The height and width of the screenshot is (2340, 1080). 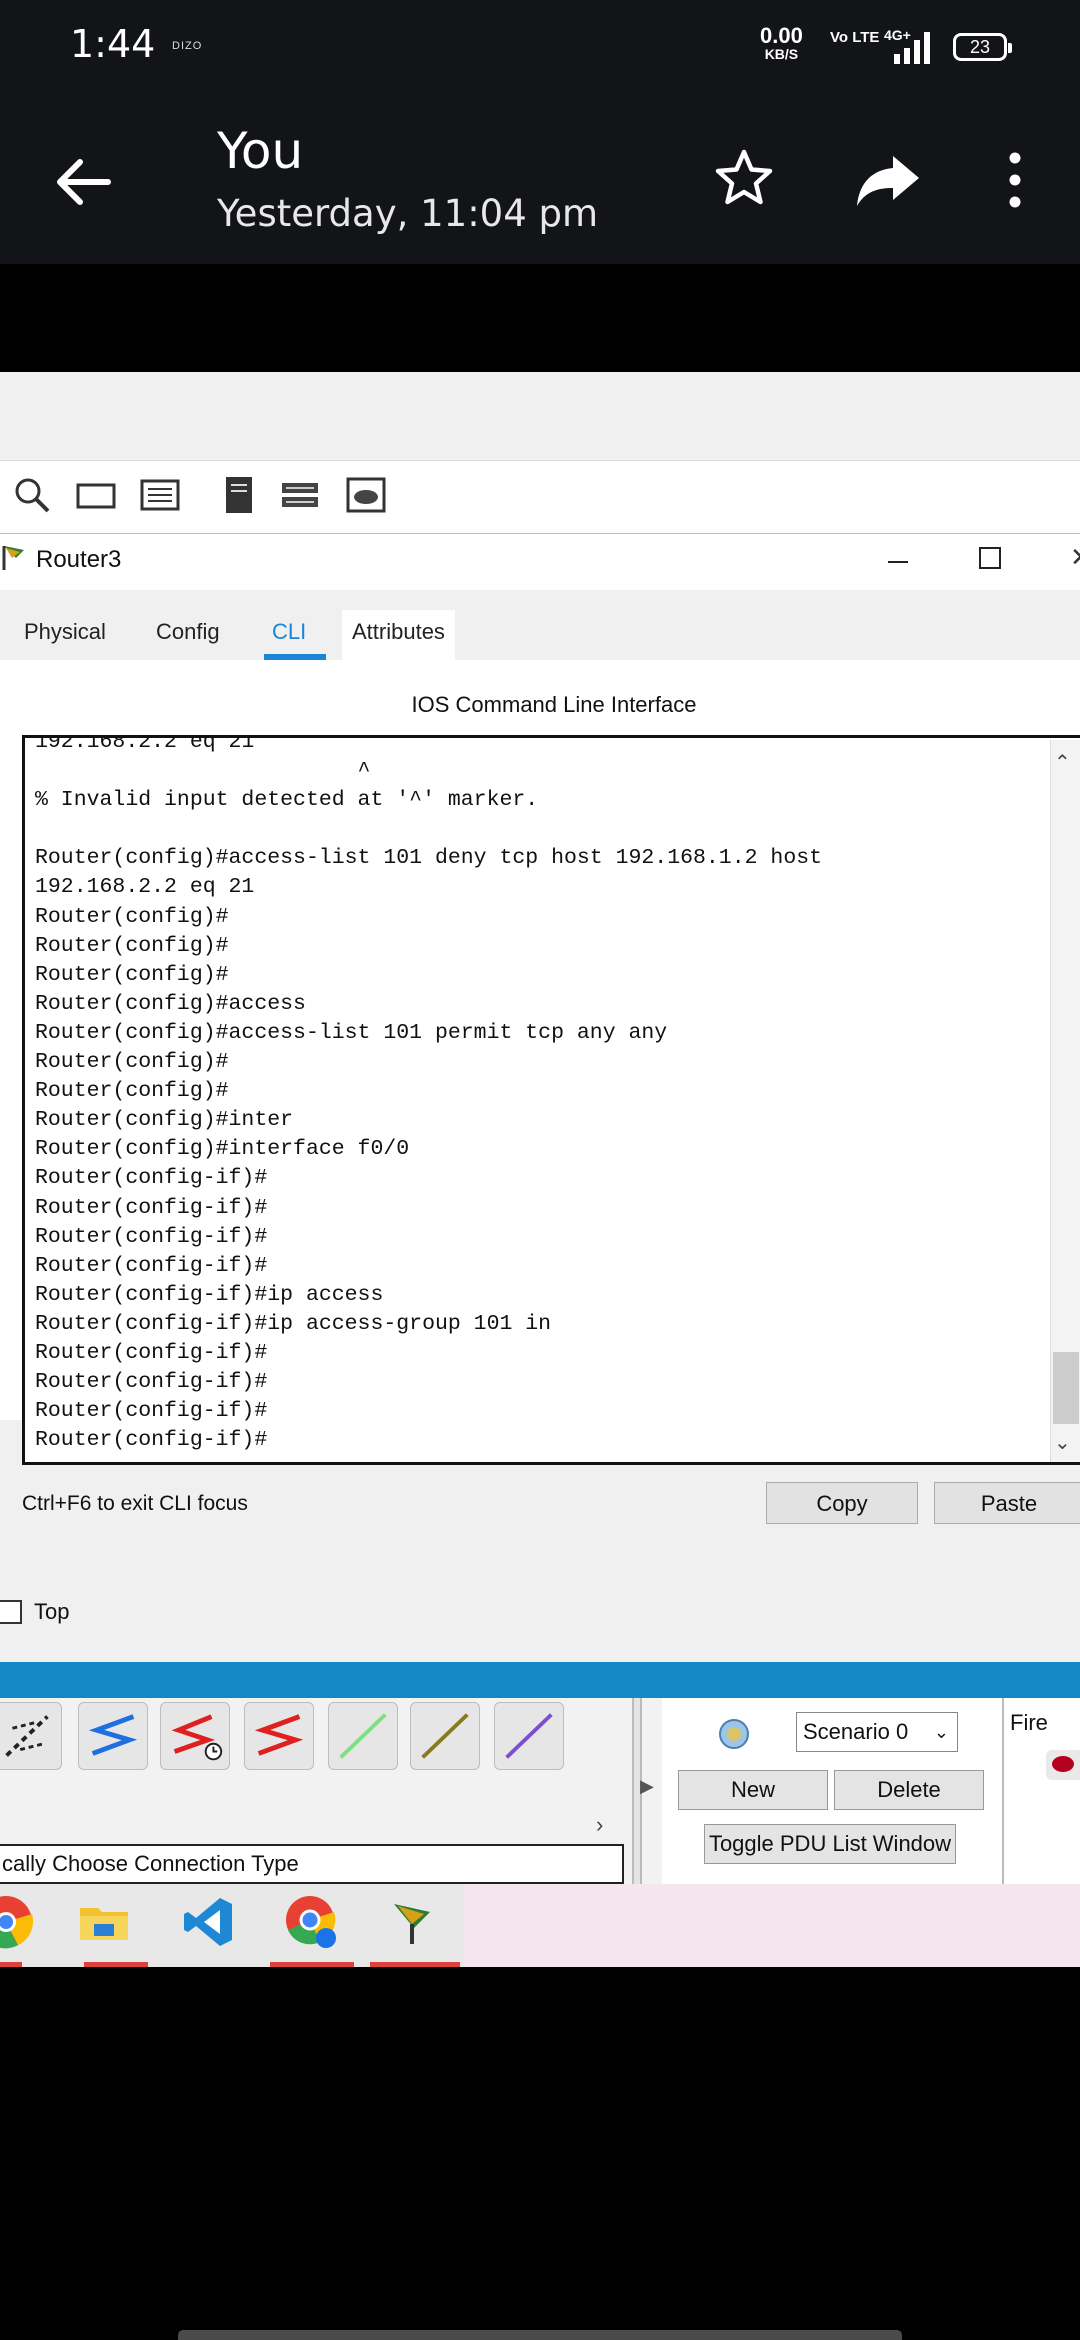 What do you see at coordinates (195, 1736) in the screenshot?
I see `serial-dce-icon` at bounding box center [195, 1736].